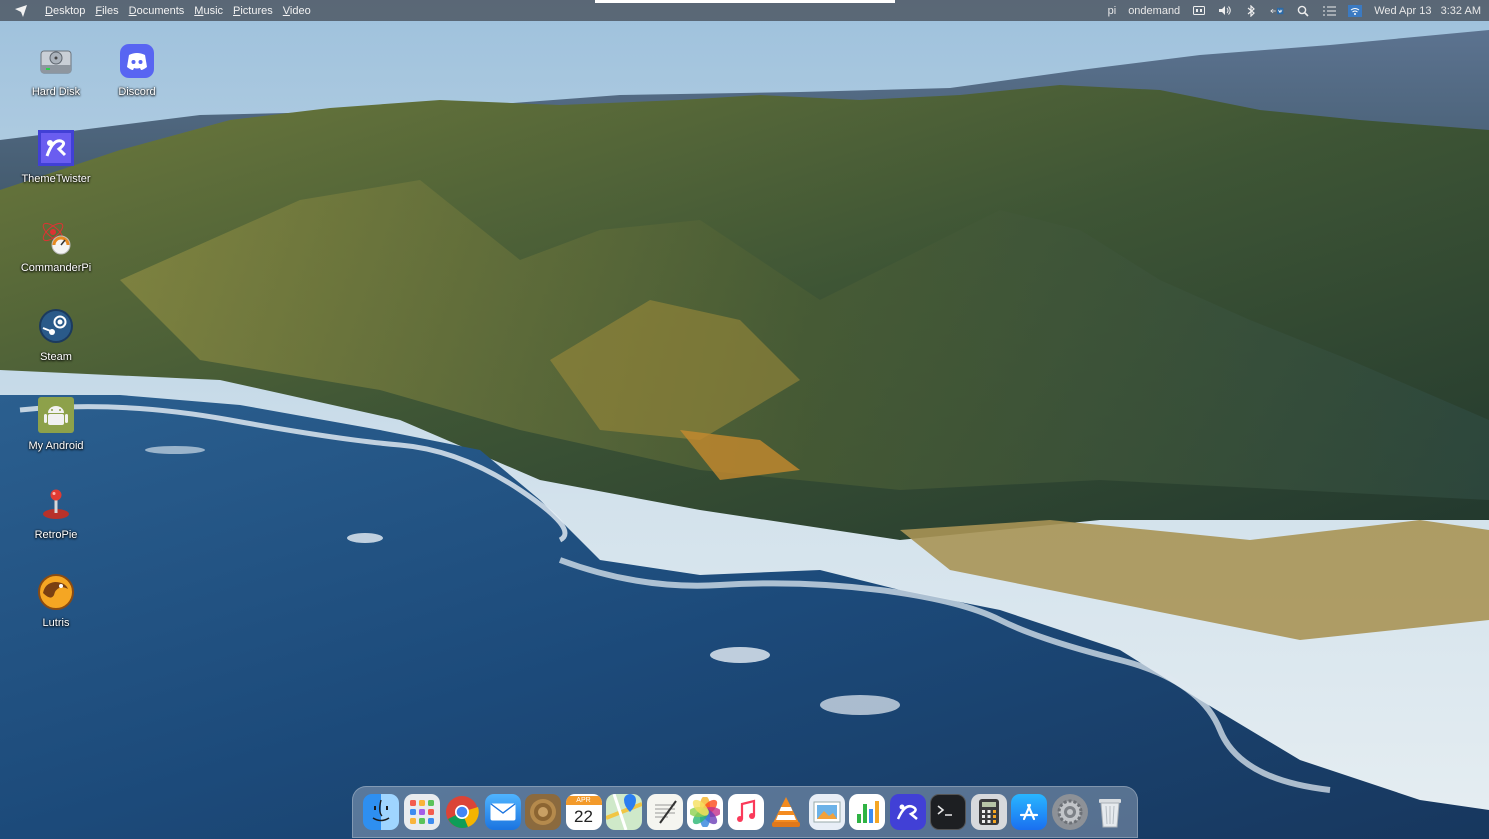  What do you see at coordinates (56, 61) in the screenshot?
I see `hard-disk-icon` at bounding box center [56, 61].